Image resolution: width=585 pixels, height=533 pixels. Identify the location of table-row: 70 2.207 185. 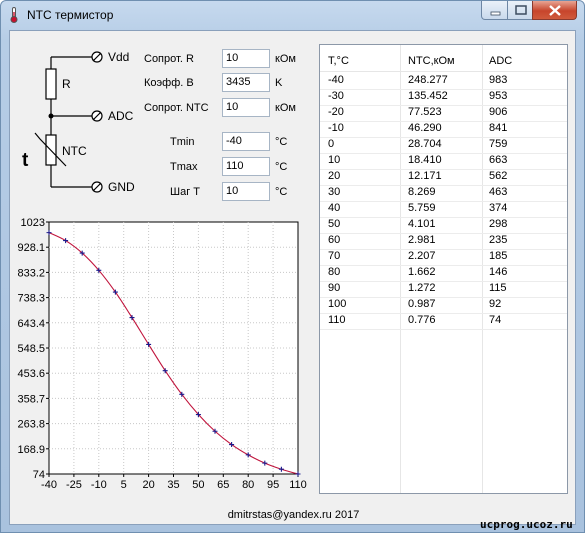
(443, 257).